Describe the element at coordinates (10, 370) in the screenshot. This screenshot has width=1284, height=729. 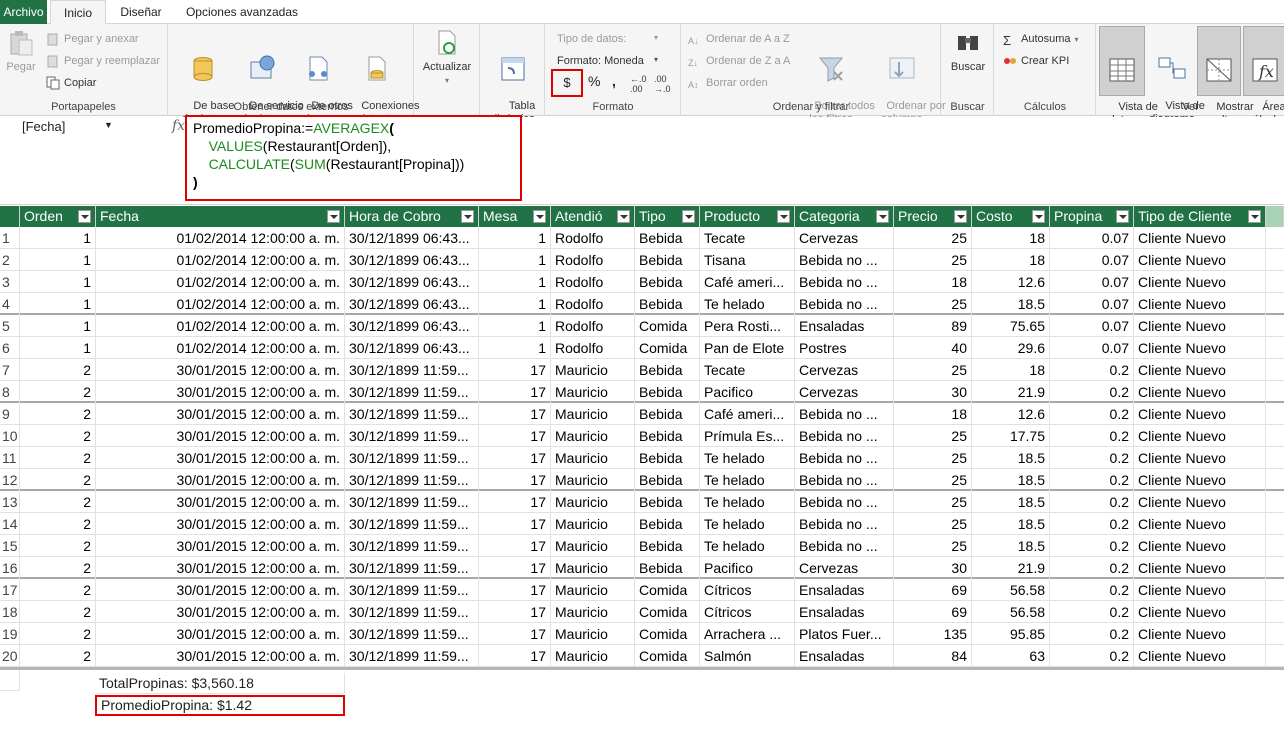
I see `row-number: 7` at that location.